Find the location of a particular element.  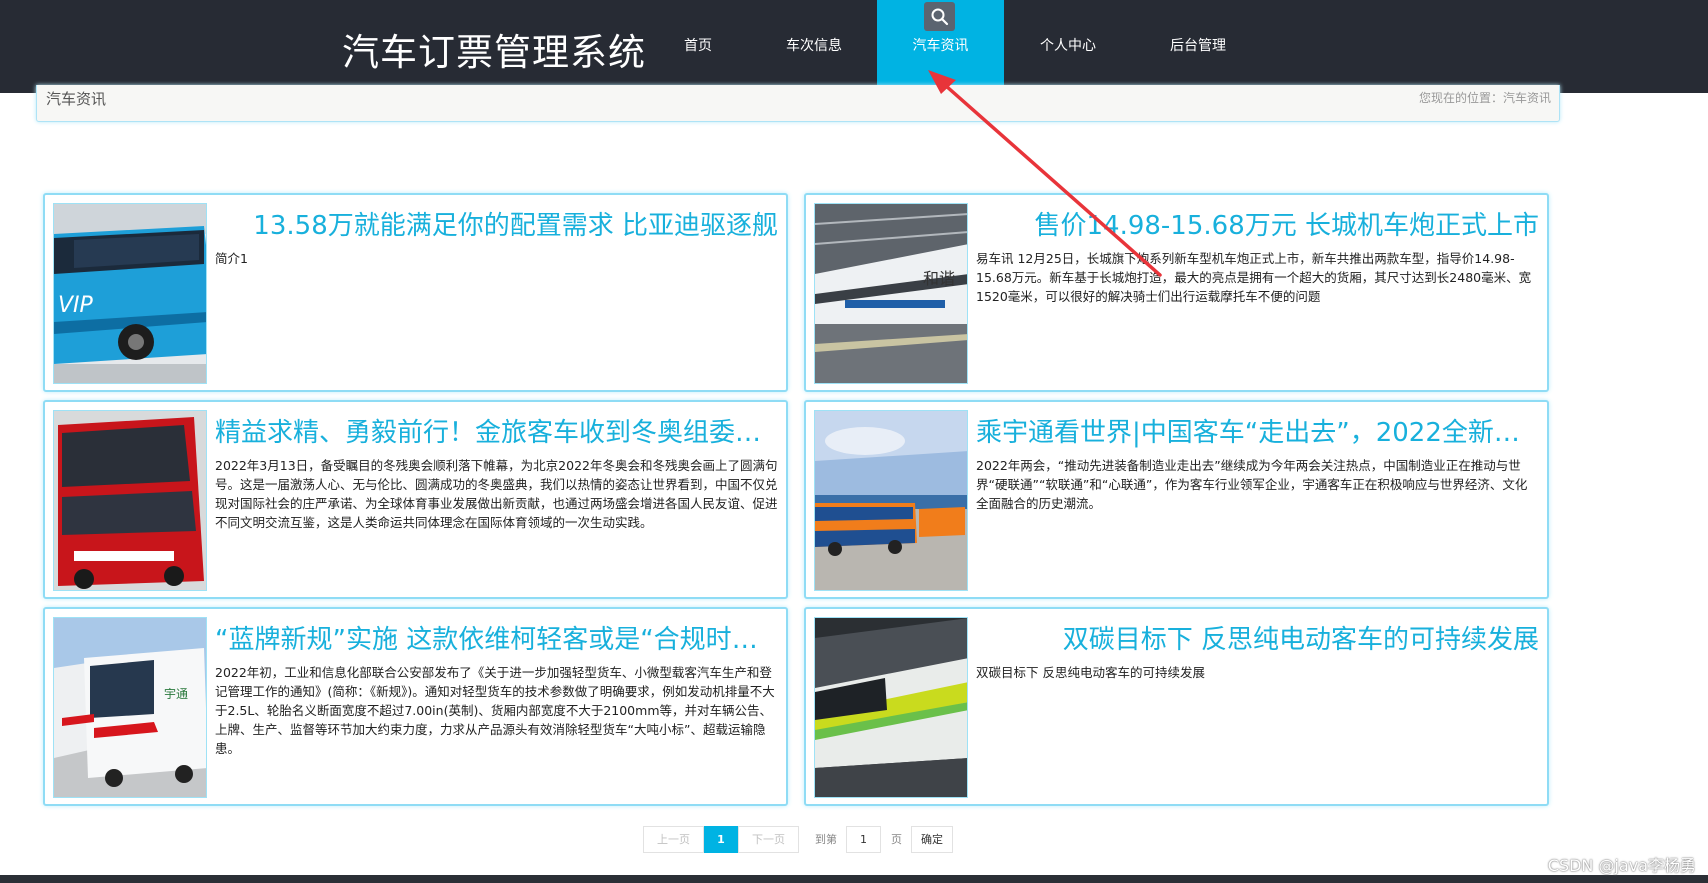

news-thumbnail-yellow-train is located at coordinates (891, 707).